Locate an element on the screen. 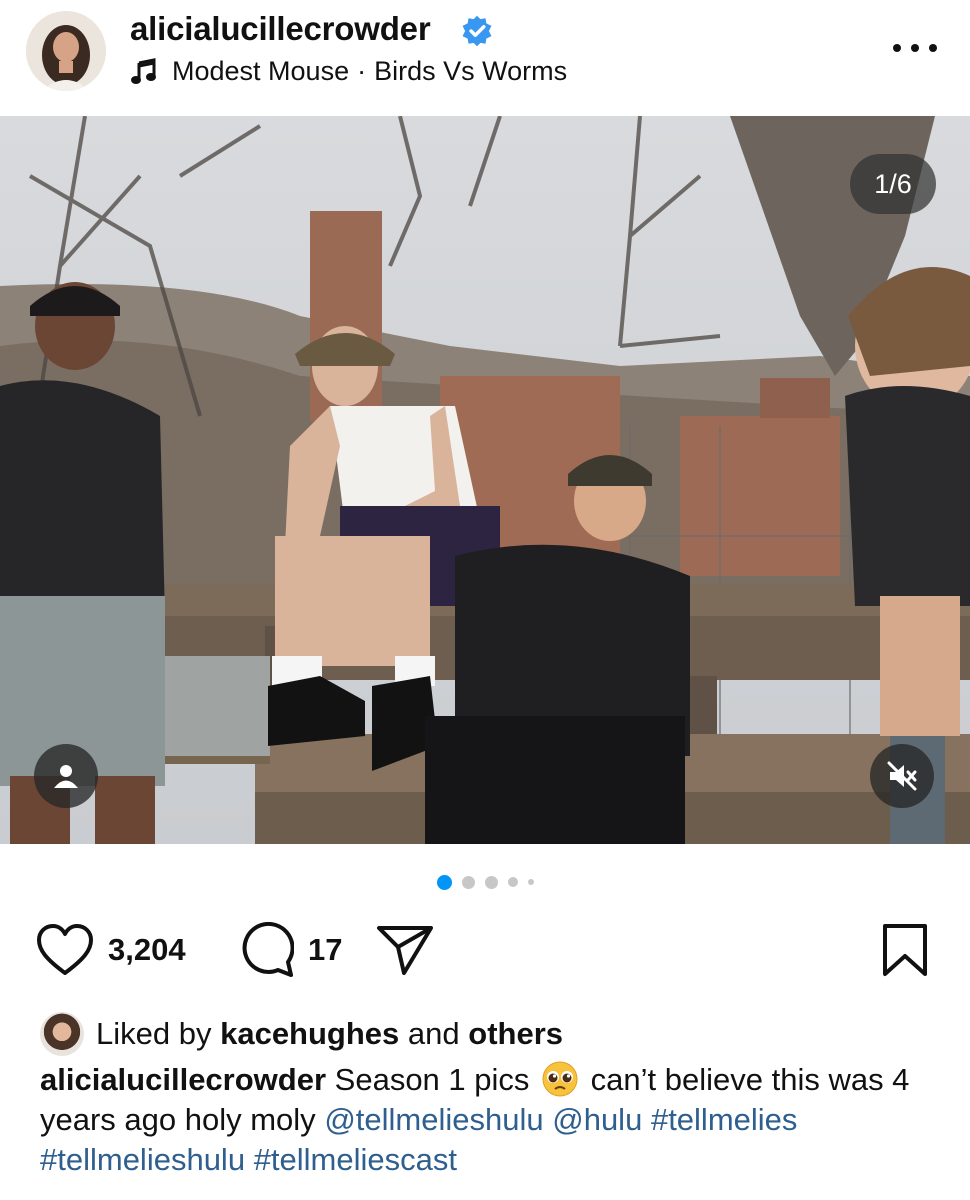  save-action is located at coordinates (905, 950).